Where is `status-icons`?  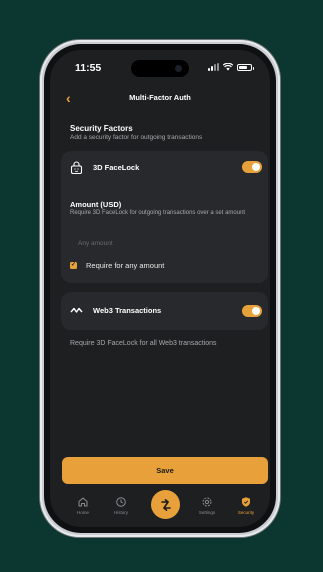 status-icons is located at coordinates (231, 67).